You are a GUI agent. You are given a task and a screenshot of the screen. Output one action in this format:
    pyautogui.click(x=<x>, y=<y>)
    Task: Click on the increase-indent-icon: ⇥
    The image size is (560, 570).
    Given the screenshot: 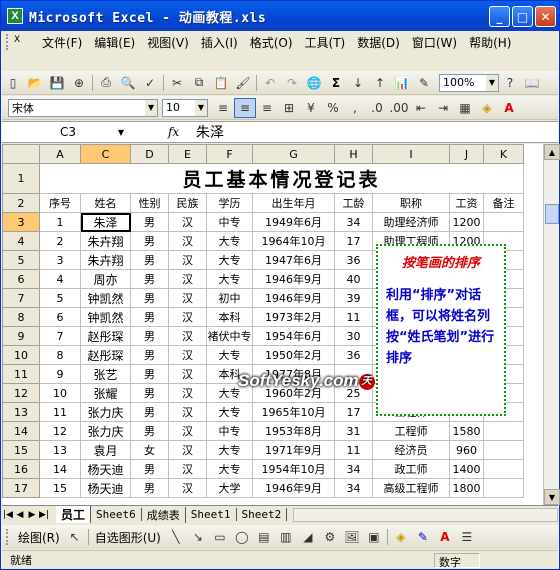 What is the action you would take?
    pyautogui.click(x=443, y=108)
    